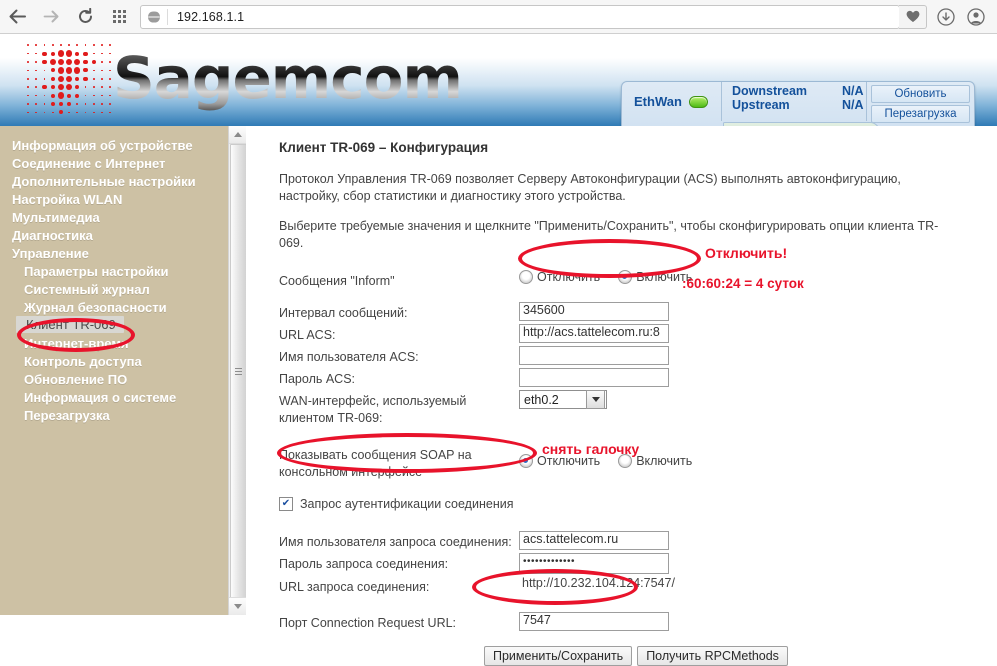  I want to click on auth-checkbox-row: ✔ Запрос аутентификации соединения, so click(638, 504).